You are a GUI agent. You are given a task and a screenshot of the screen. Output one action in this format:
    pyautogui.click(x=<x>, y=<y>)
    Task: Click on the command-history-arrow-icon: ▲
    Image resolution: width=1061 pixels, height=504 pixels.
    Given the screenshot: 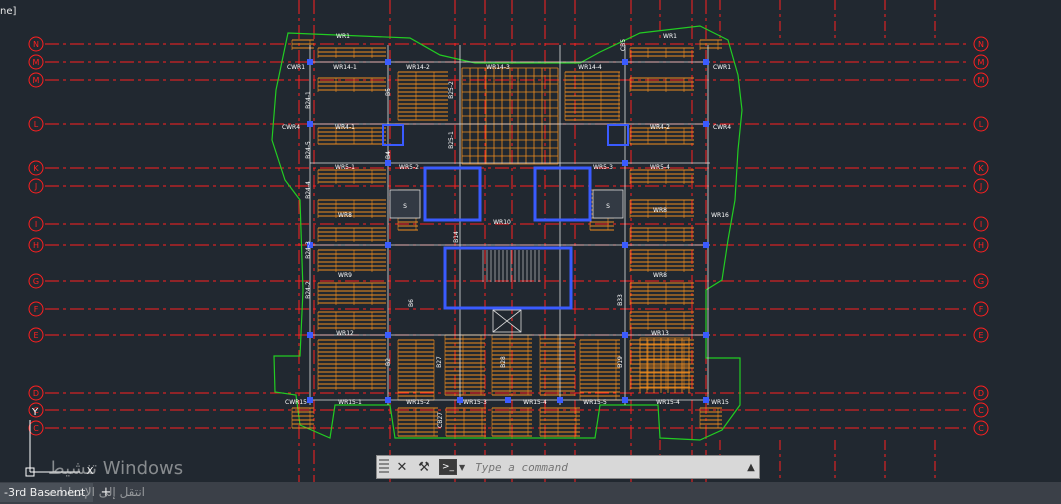 What is the action you would take?
    pyautogui.click(x=751, y=467)
    